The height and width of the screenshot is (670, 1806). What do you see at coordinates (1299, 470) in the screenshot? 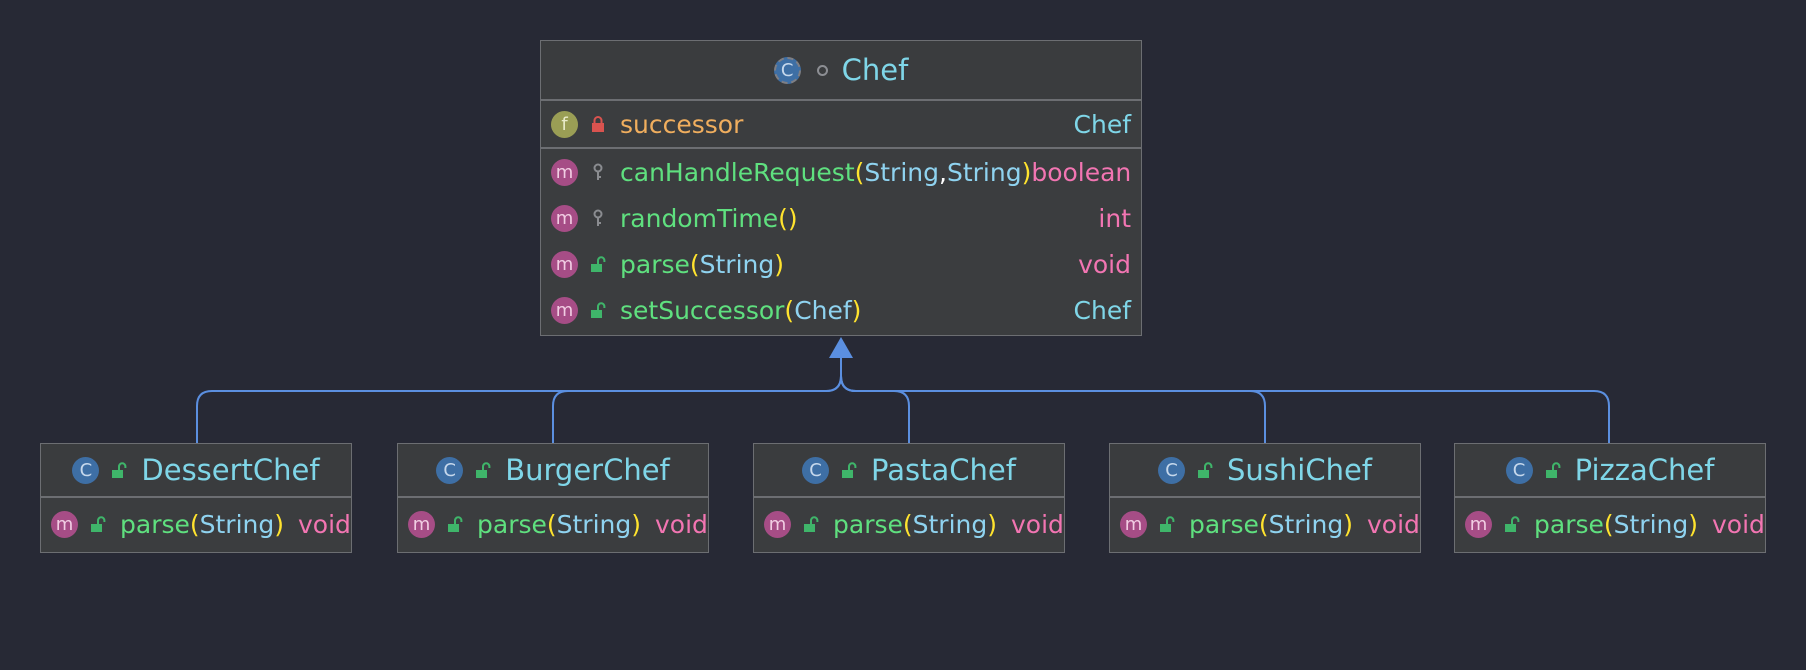
I see `class-name: SushiChef` at bounding box center [1299, 470].